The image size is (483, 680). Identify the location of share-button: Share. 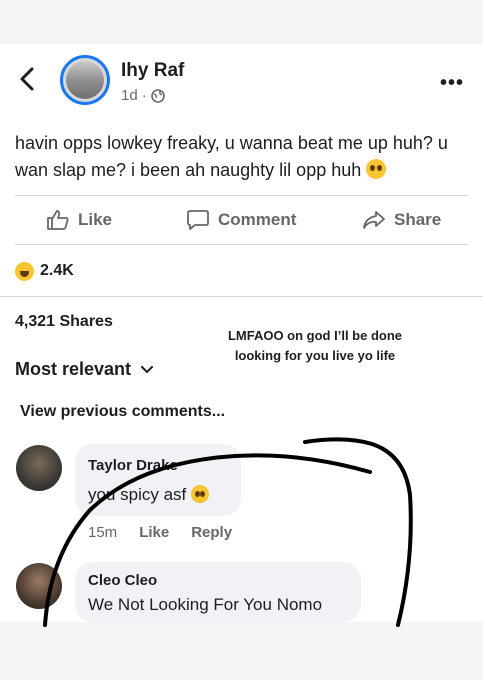
(401, 220).